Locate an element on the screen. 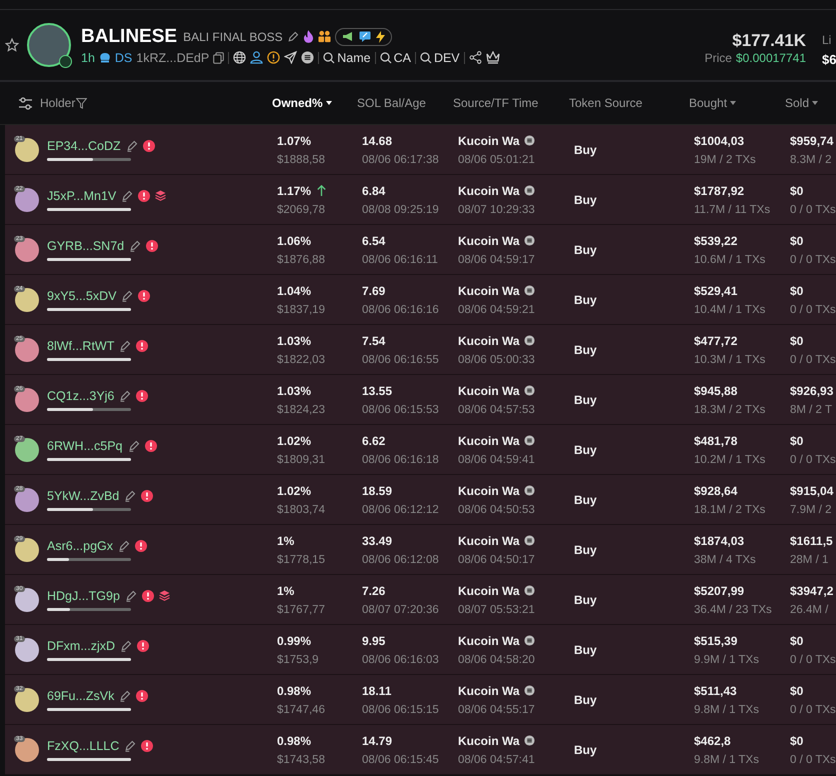  bought-detail: 9.9M / 1 TXs is located at coordinates (727, 660).